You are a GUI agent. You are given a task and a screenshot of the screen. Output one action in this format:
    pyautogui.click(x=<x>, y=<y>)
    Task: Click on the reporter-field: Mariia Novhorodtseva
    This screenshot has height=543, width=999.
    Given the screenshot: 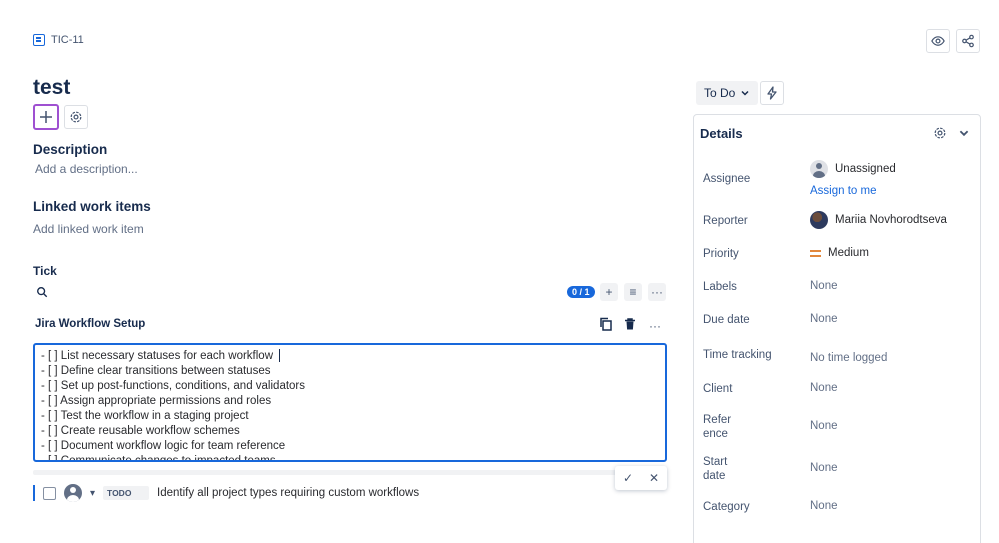 What is the action you would take?
    pyautogui.click(x=878, y=220)
    